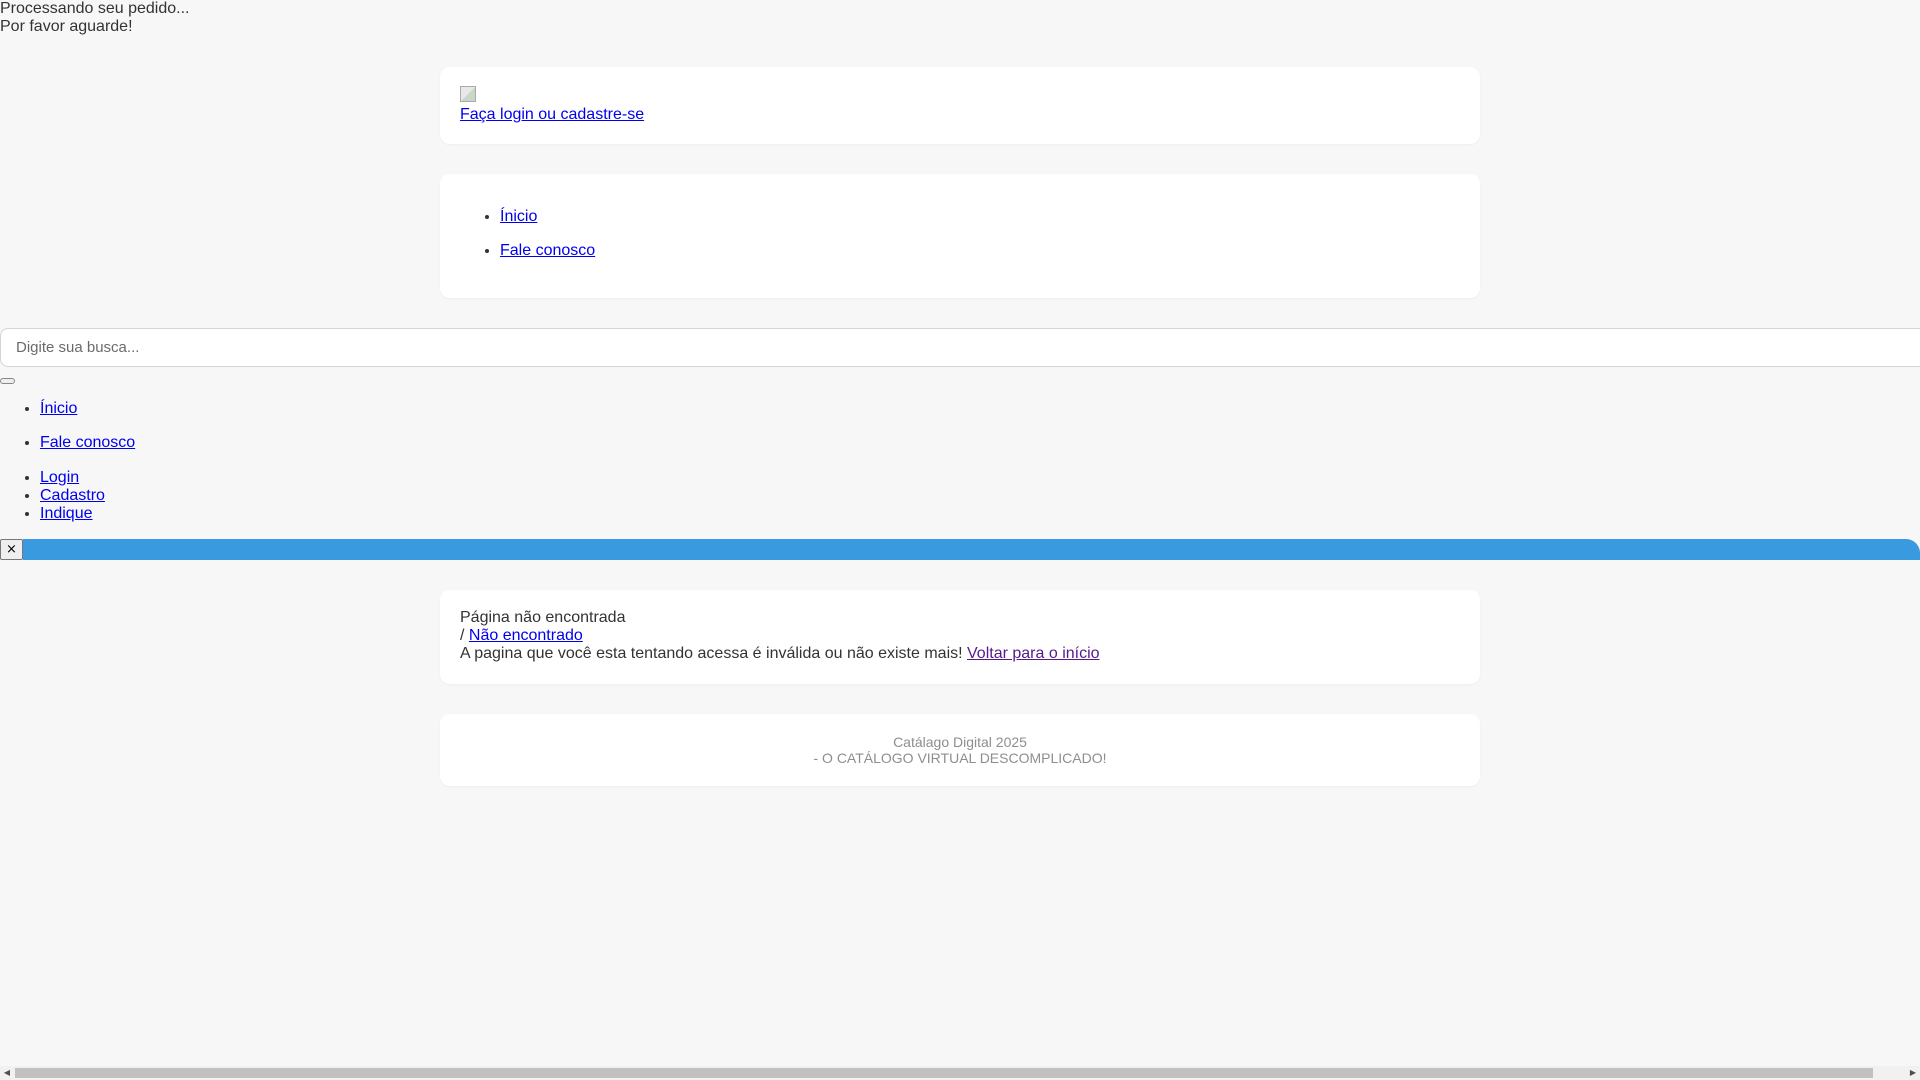  What do you see at coordinates (11, 549) in the screenshot?
I see `close-button: ×` at bounding box center [11, 549].